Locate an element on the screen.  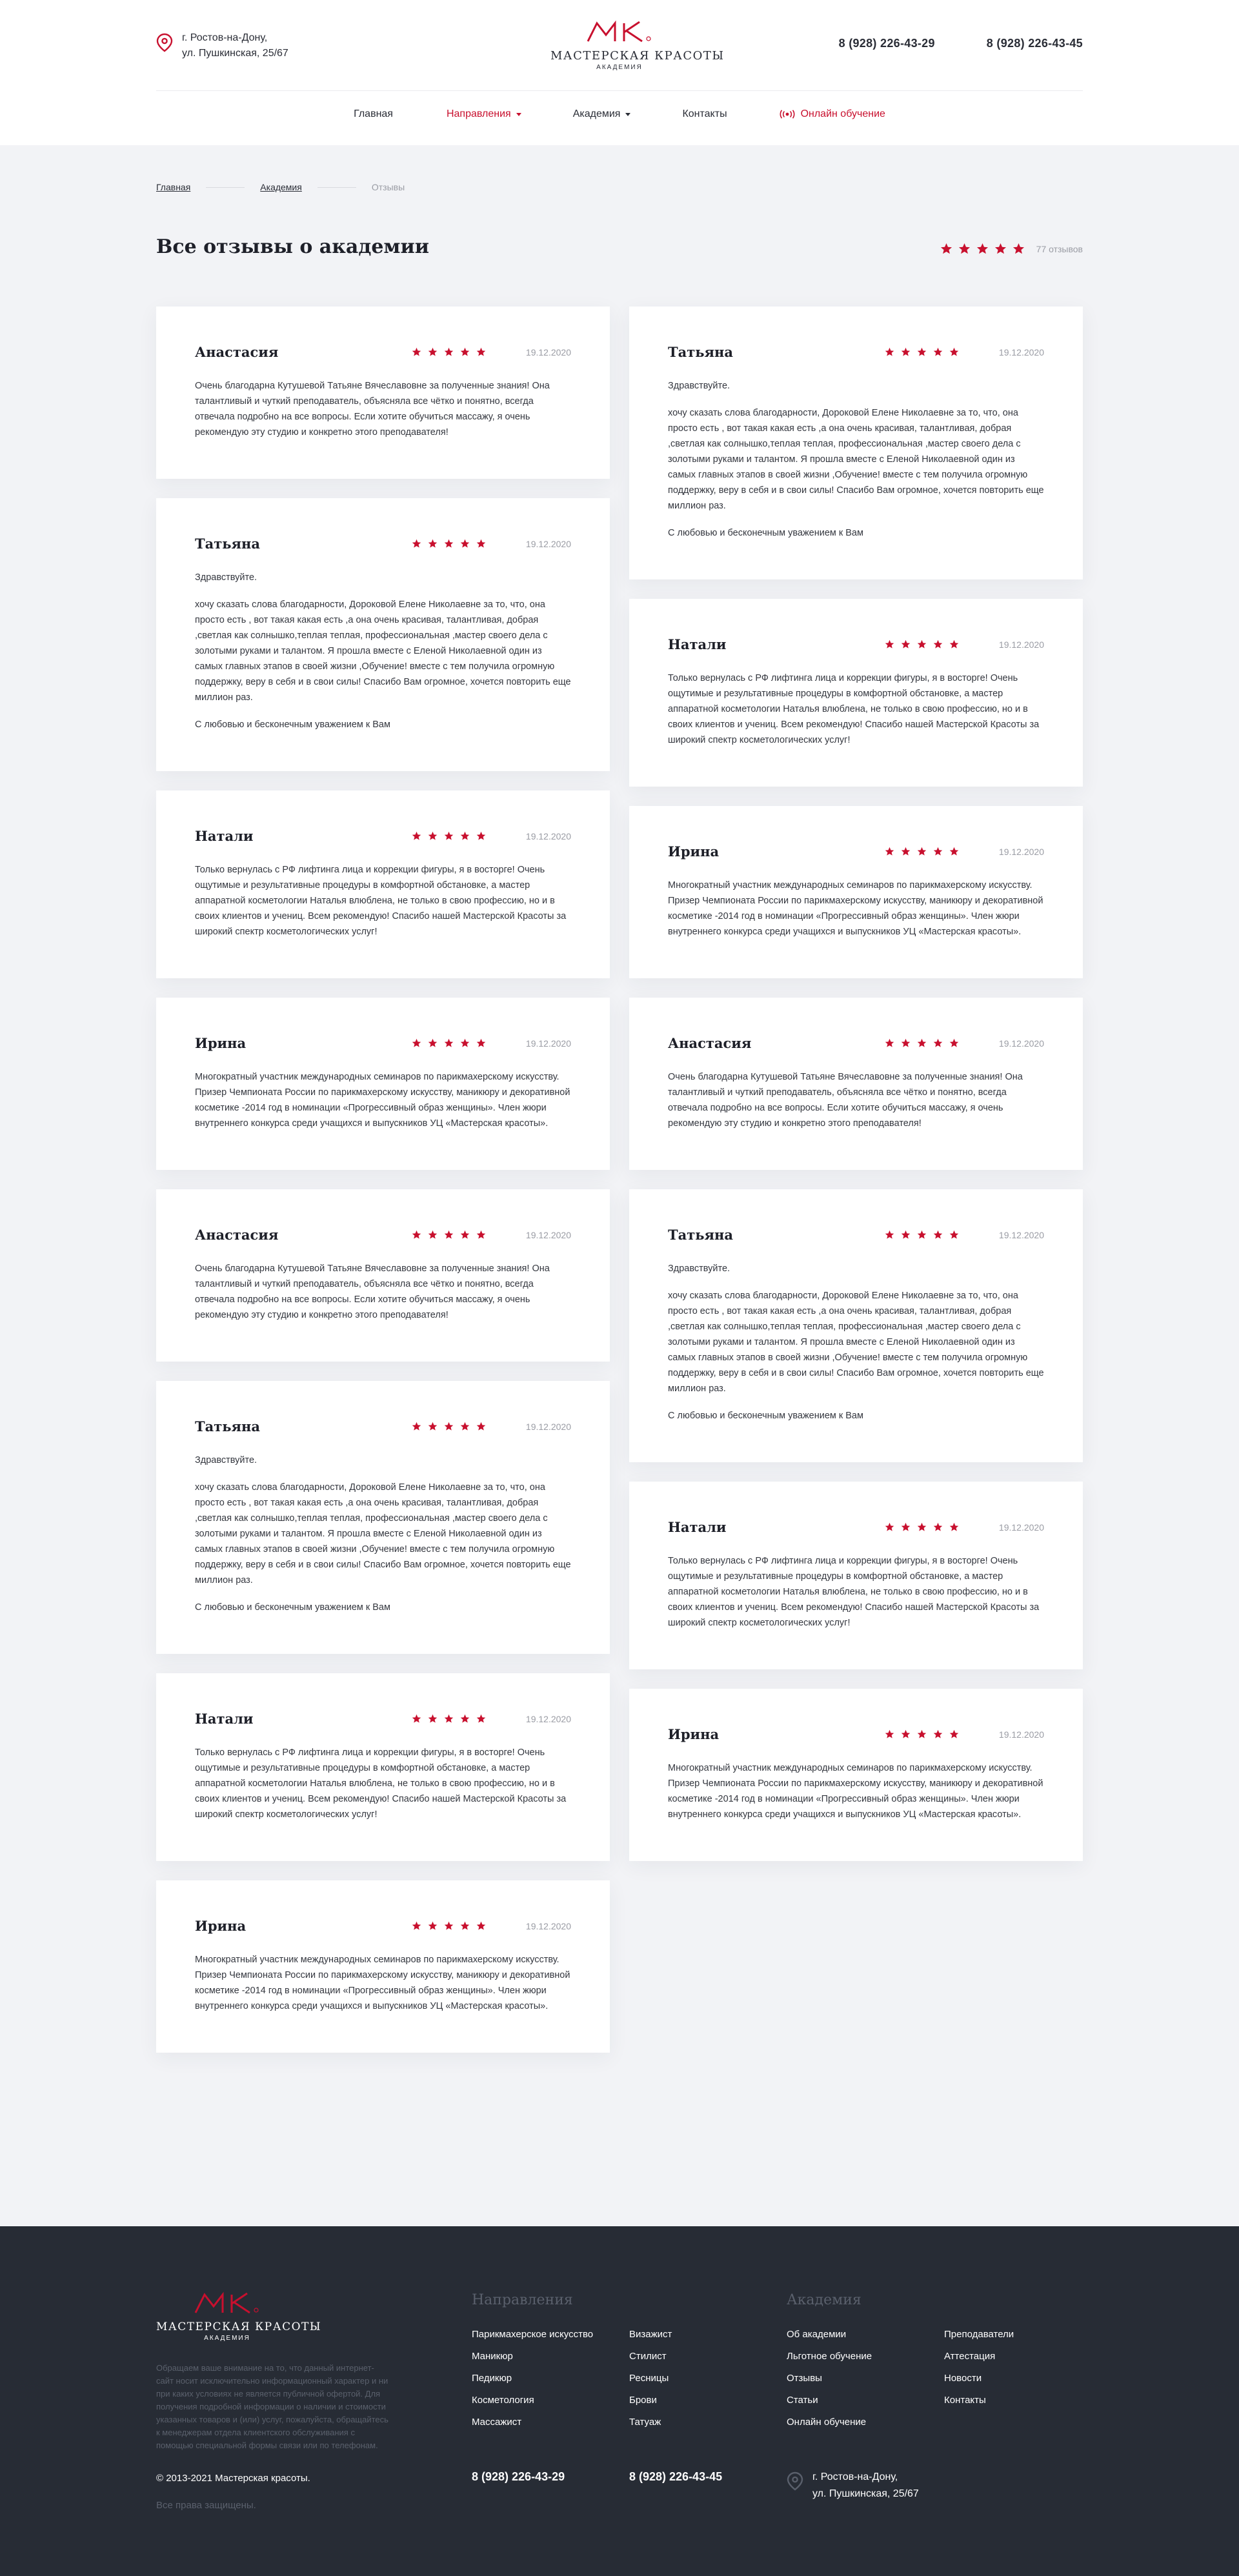
footer-direction-link: Ресницы is located at coordinates (649, 2378).